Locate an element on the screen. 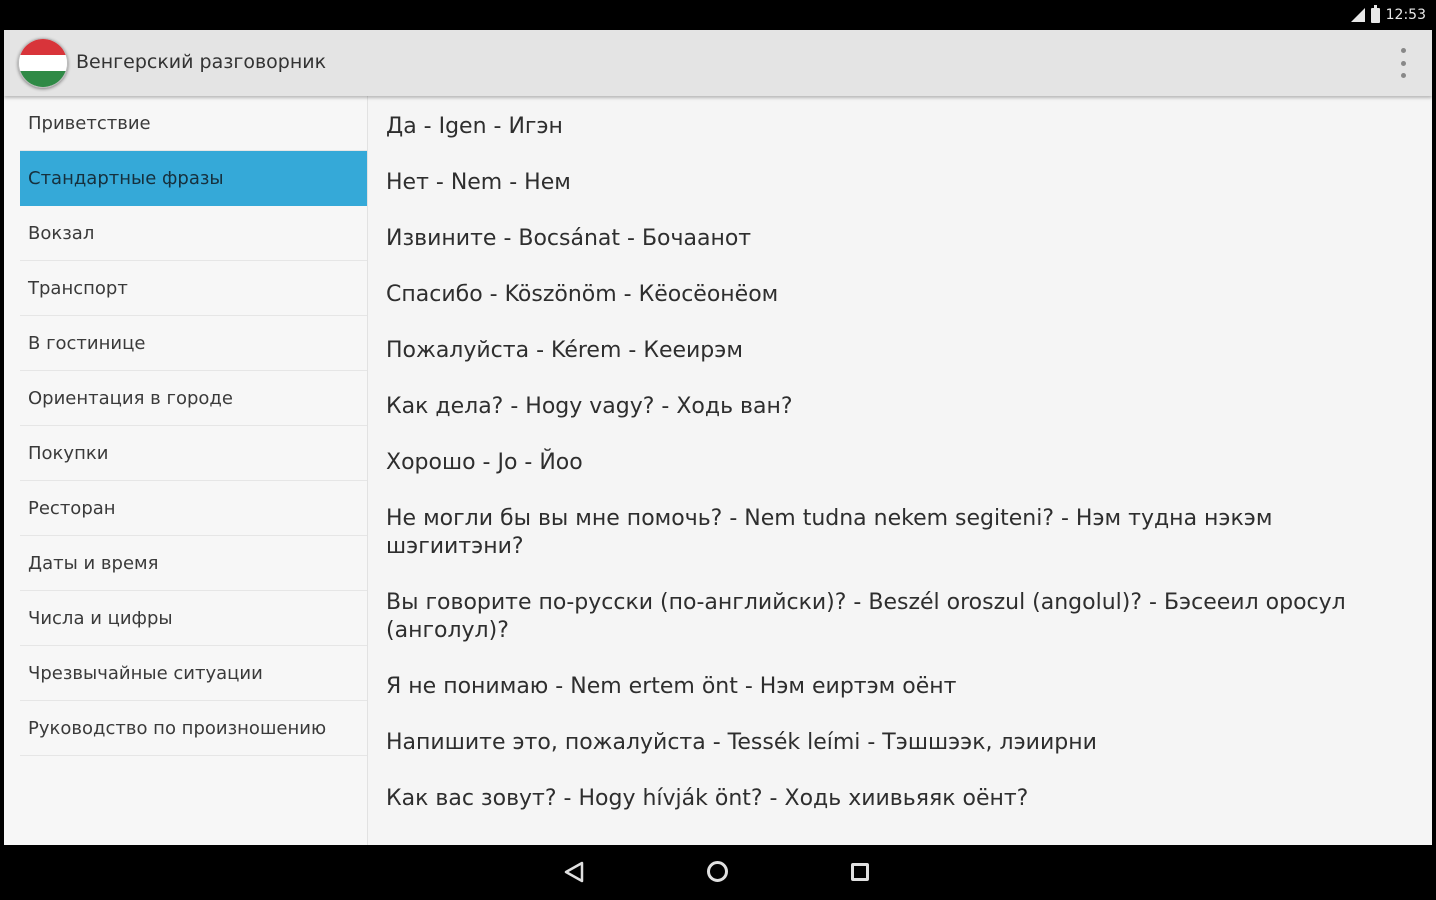 The image size is (1436, 900). sidebar-item-restaurant: Ресторан is located at coordinates (193, 508).